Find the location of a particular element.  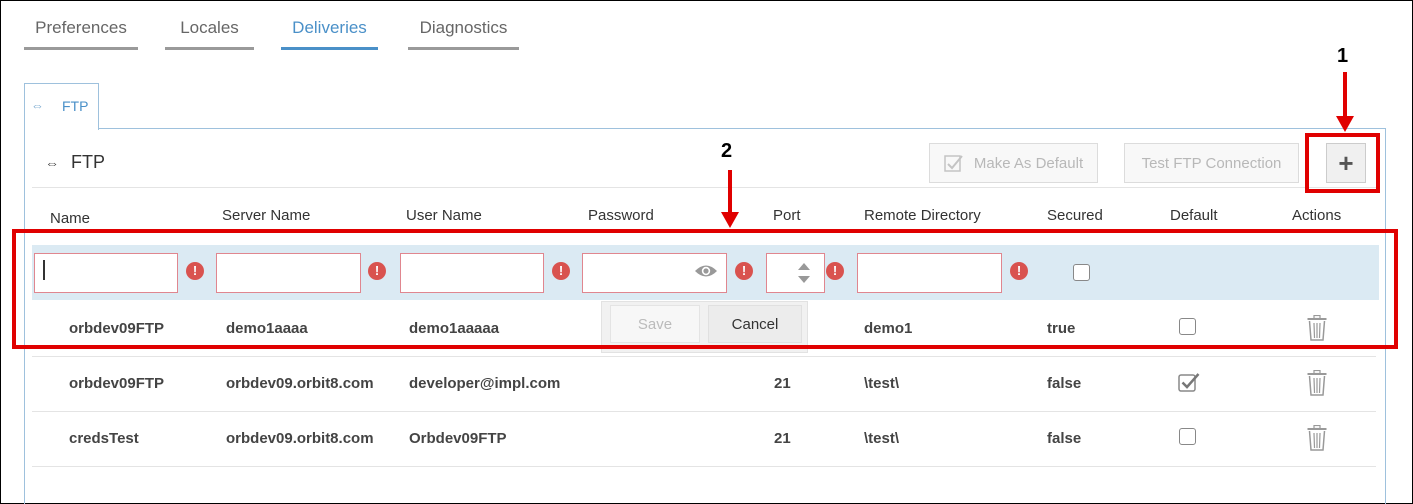

row-3-name: credsTest is located at coordinates (104, 438).